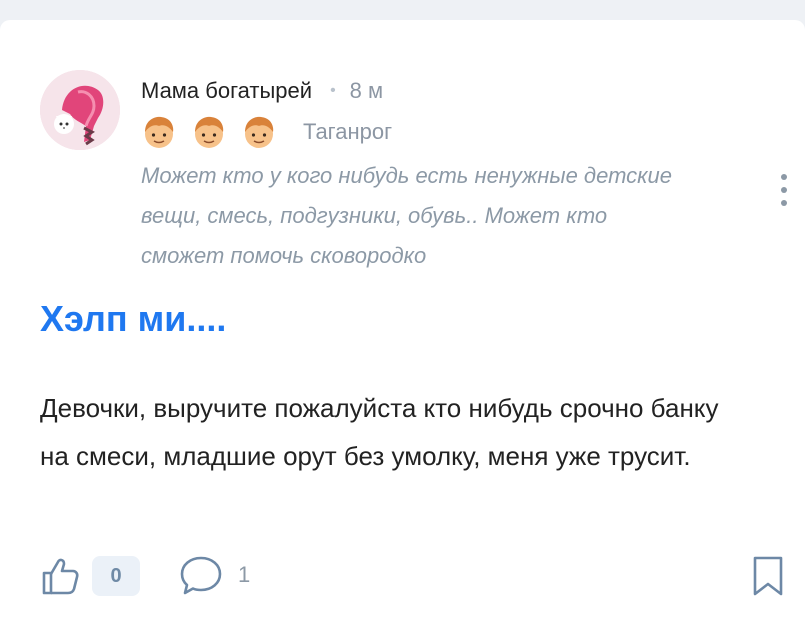  Describe the element at coordinates (366, 90) in the screenshot. I see `post-time: 8 м` at that location.